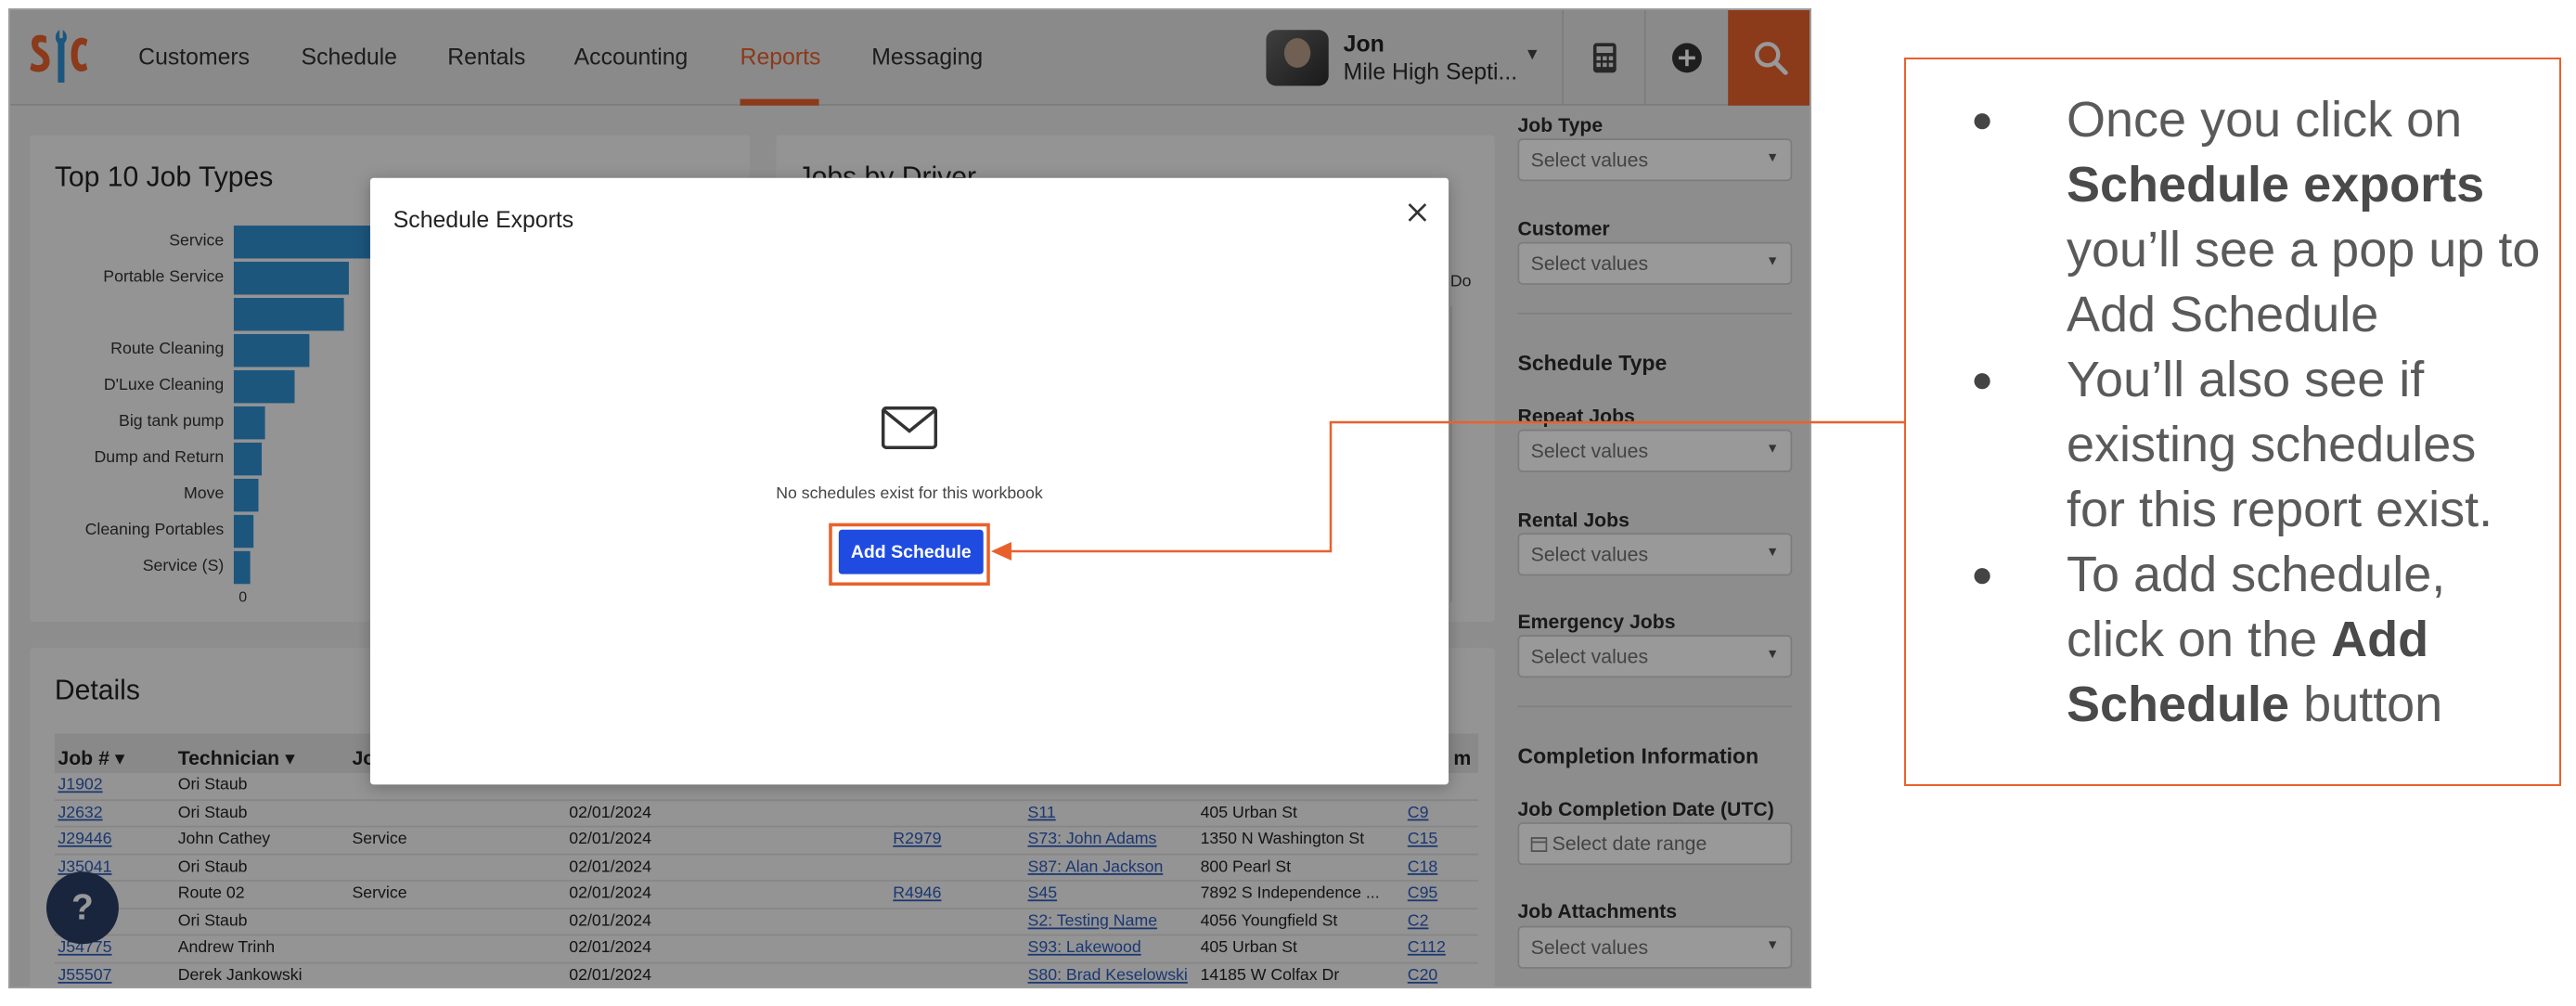 This screenshot has width=2576, height=1006. Describe the element at coordinates (909, 427) in the screenshot. I see `envelope-icon` at that location.